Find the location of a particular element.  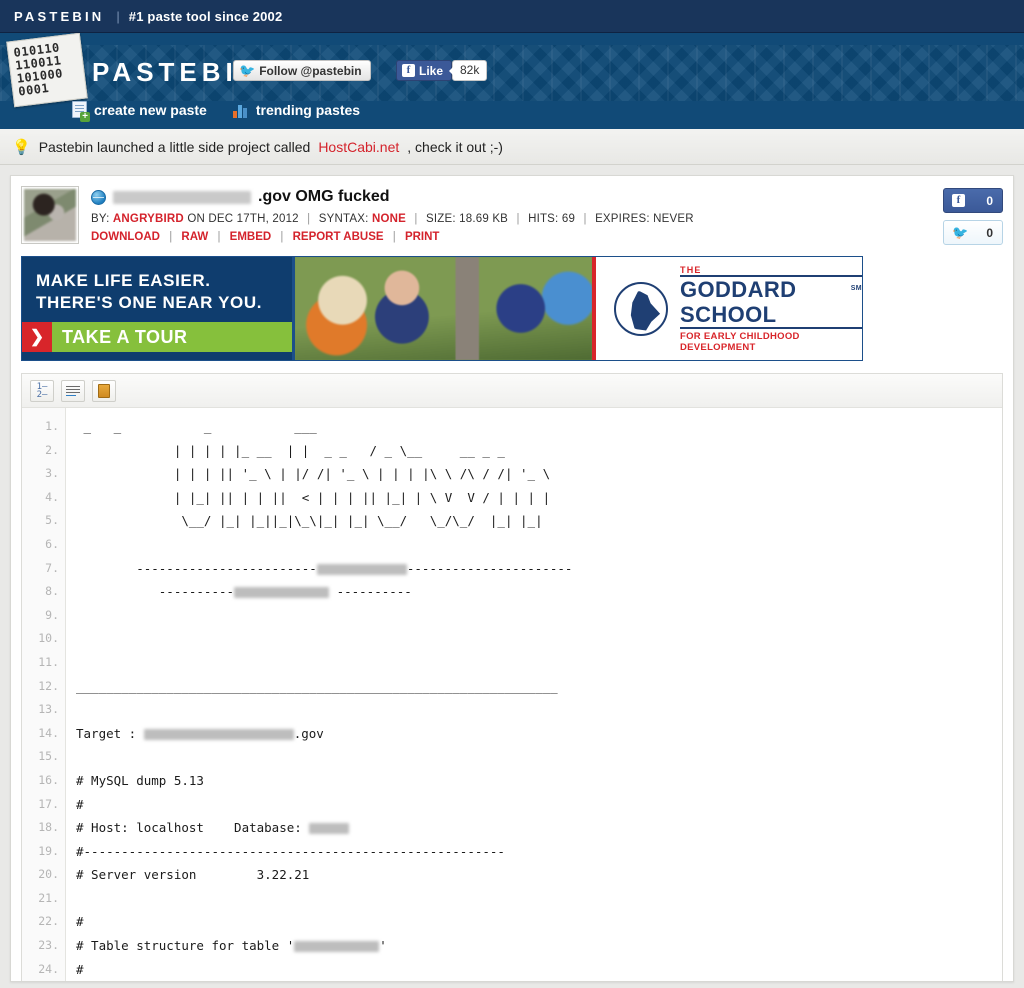

code-toolbar: 1— 2— is located at coordinates (512, 391).